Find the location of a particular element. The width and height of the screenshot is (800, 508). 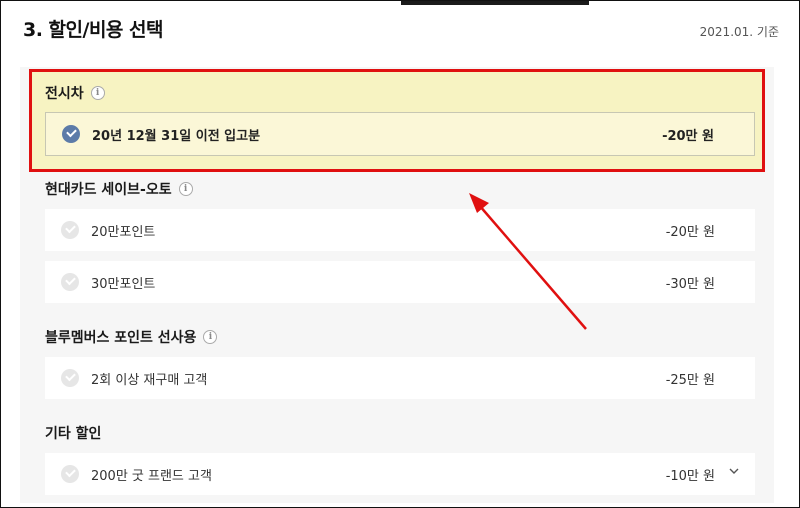

chevron-down-icon is located at coordinates (734, 471).